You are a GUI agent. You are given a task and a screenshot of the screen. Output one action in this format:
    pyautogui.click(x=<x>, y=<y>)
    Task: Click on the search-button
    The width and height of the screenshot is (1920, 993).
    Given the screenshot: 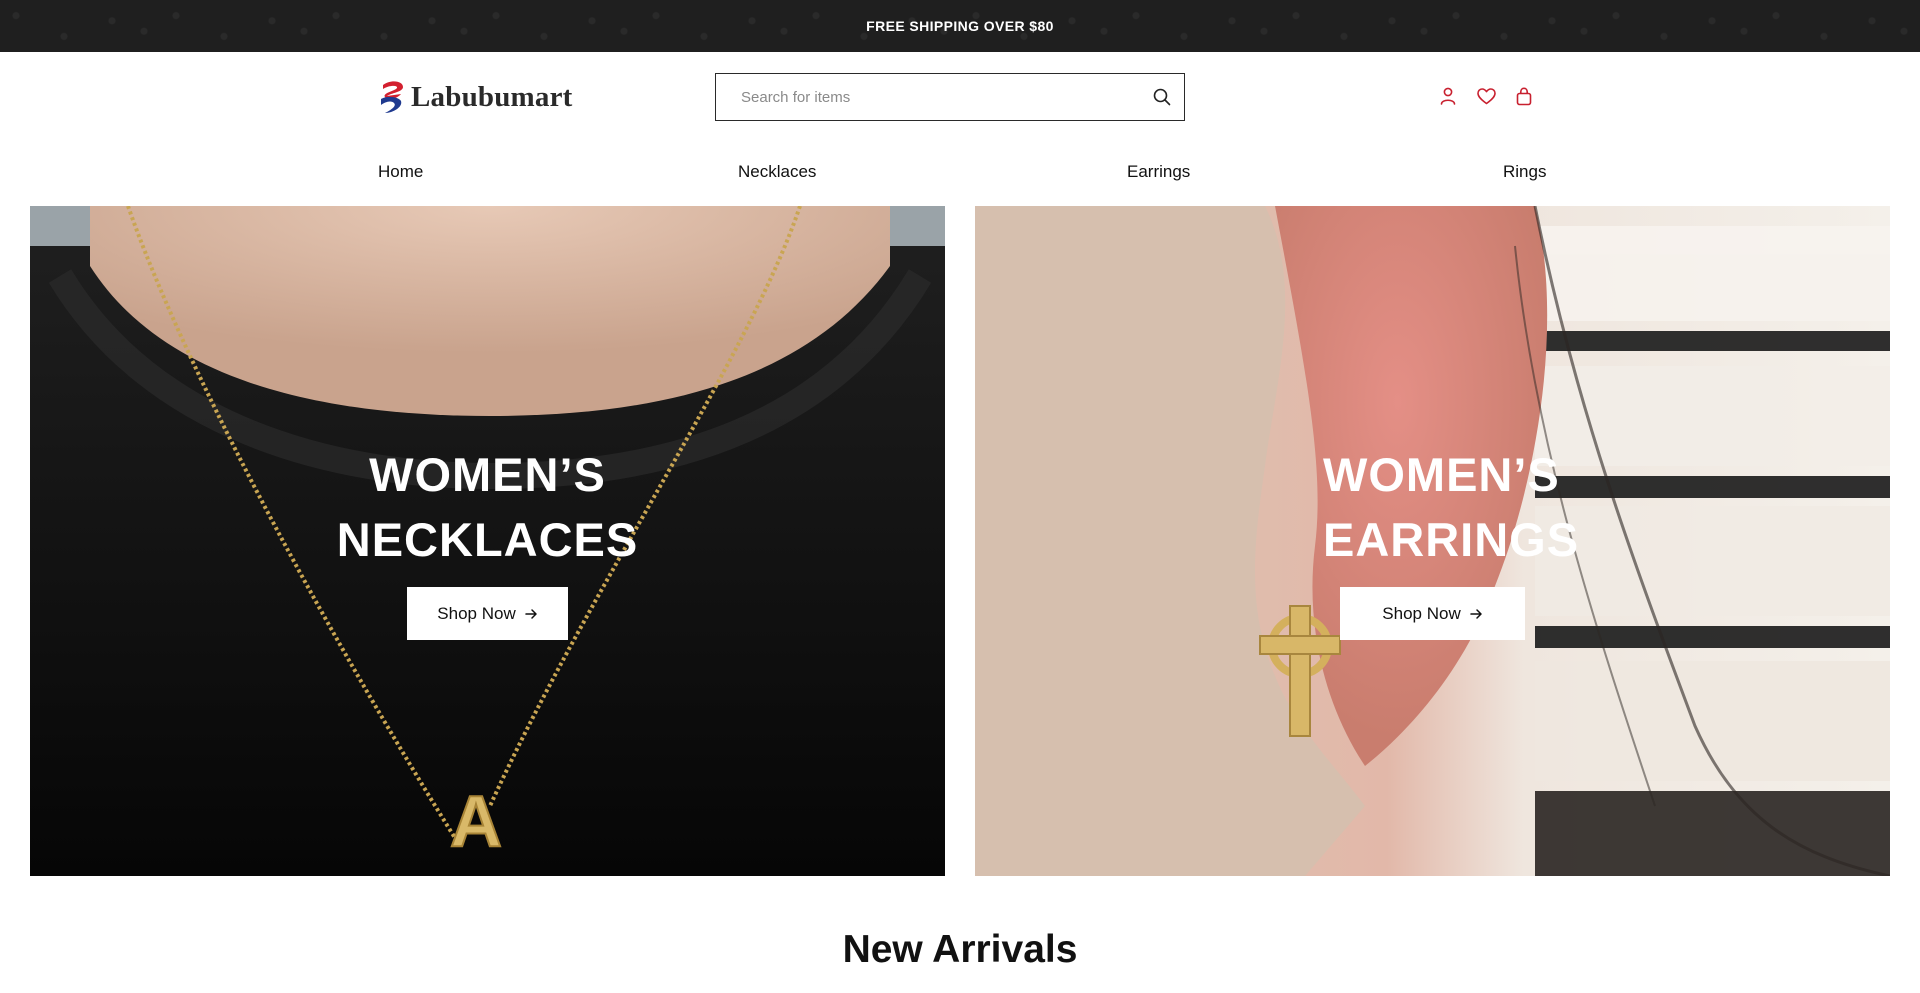 What is the action you would take?
    pyautogui.click(x=1162, y=97)
    